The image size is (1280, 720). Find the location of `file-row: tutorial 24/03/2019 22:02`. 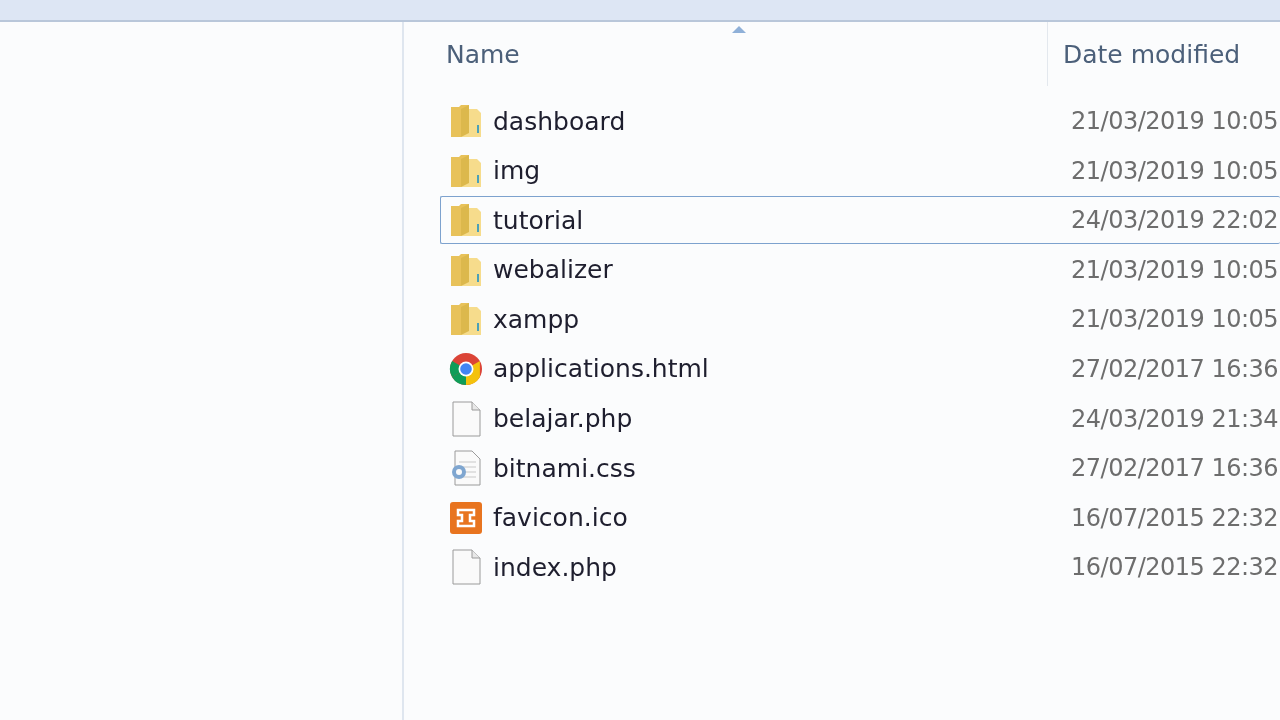

file-row: tutorial 24/03/2019 22:02 is located at coordinates (860, 220).